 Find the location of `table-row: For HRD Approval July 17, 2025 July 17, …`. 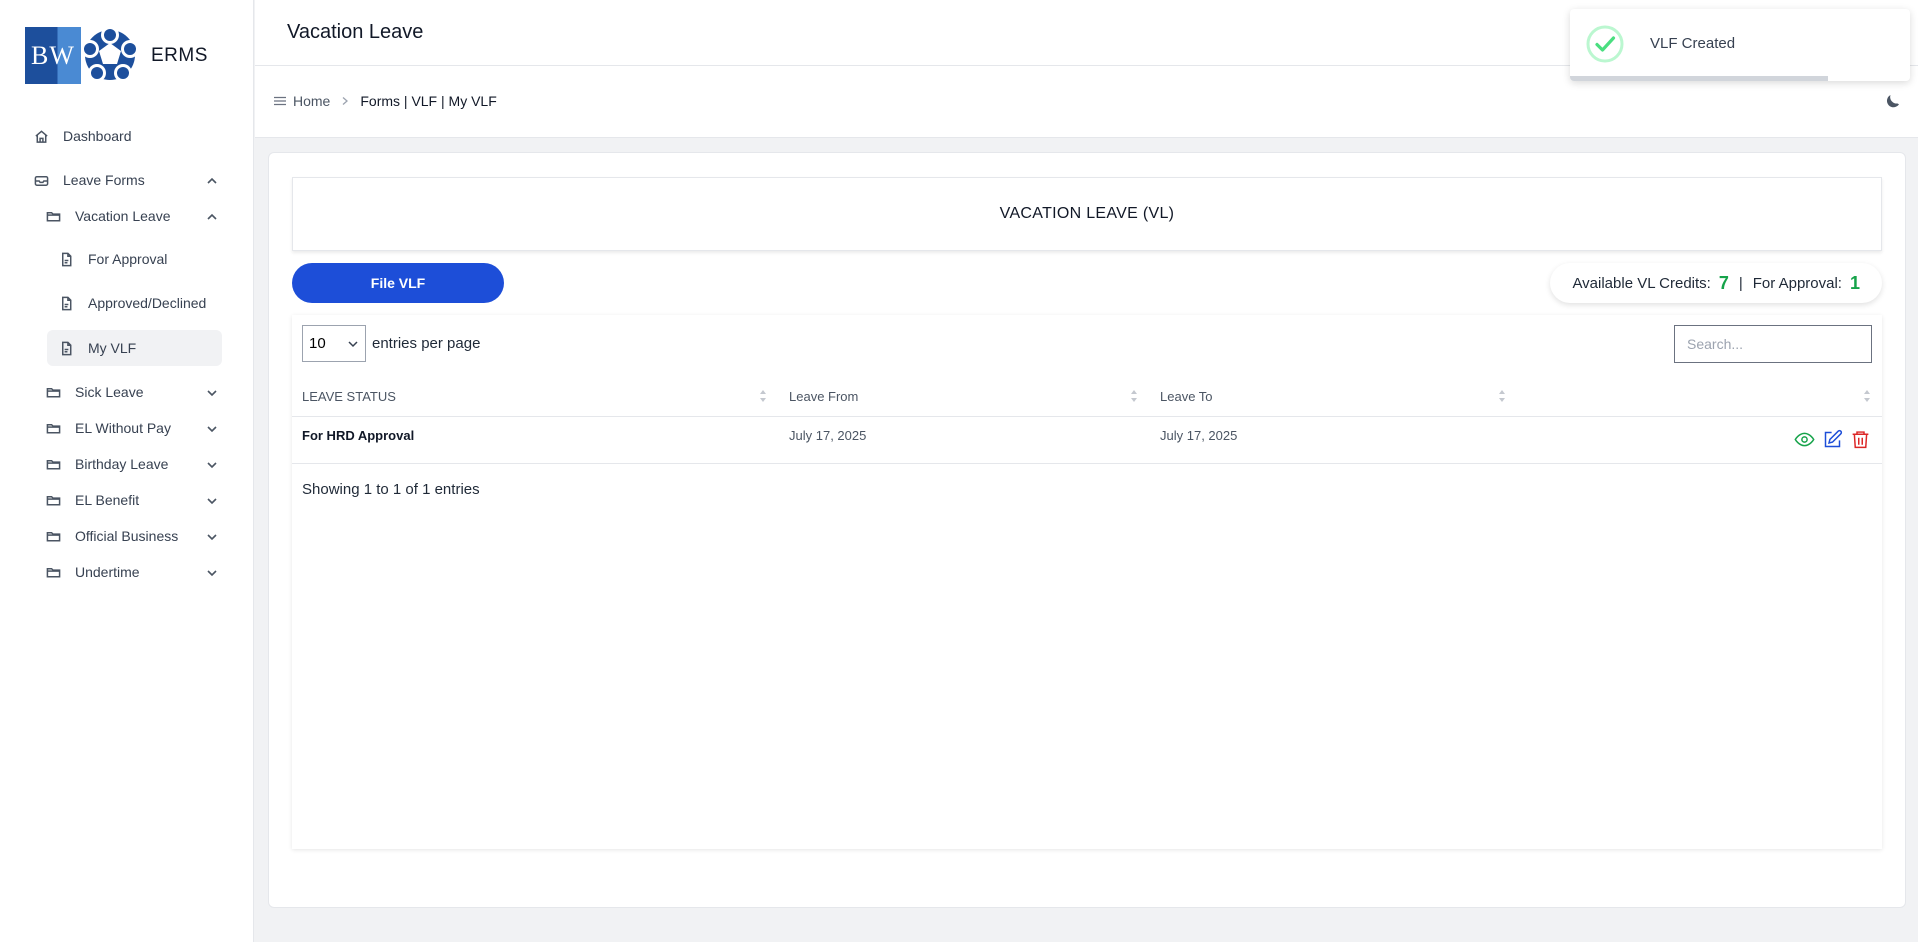

table-row: For HRD Approval July 17, 2025 July 17, … is located at coordinates (1087, 441).